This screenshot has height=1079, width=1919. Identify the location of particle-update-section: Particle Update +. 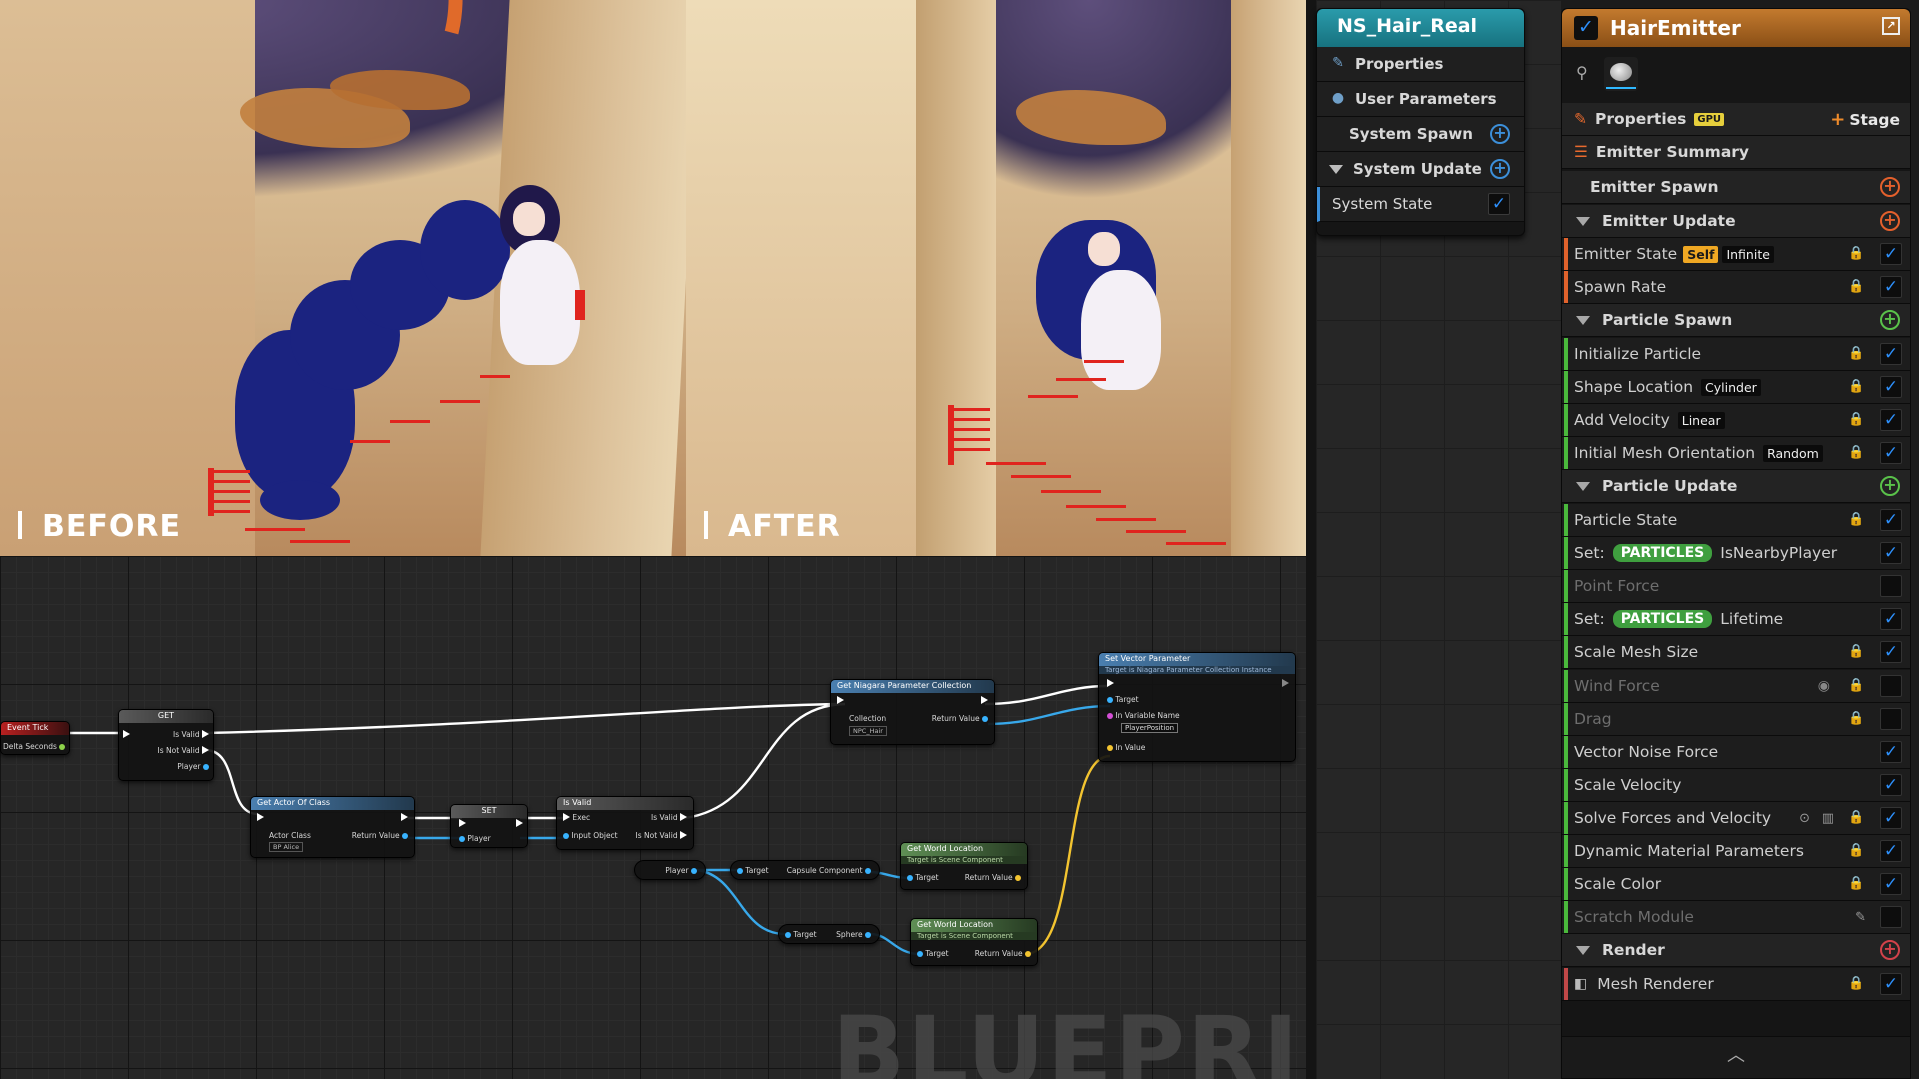
(1736, 486).